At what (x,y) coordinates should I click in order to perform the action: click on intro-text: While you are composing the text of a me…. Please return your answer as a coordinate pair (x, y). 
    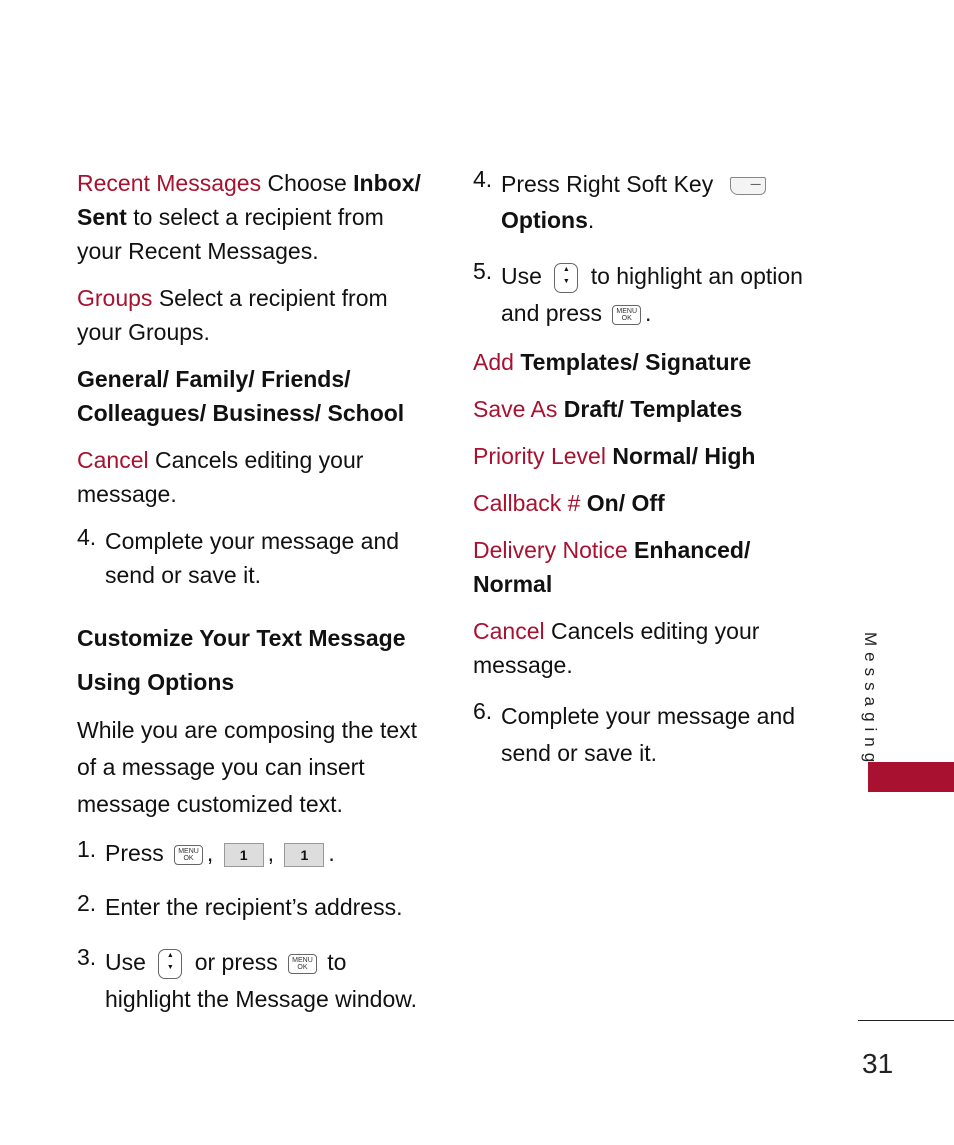
    Looking at the image, I should click on (247, 767).